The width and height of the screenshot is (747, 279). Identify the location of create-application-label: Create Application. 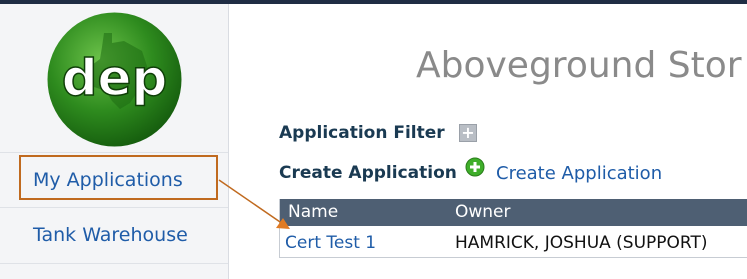
(368, 173).